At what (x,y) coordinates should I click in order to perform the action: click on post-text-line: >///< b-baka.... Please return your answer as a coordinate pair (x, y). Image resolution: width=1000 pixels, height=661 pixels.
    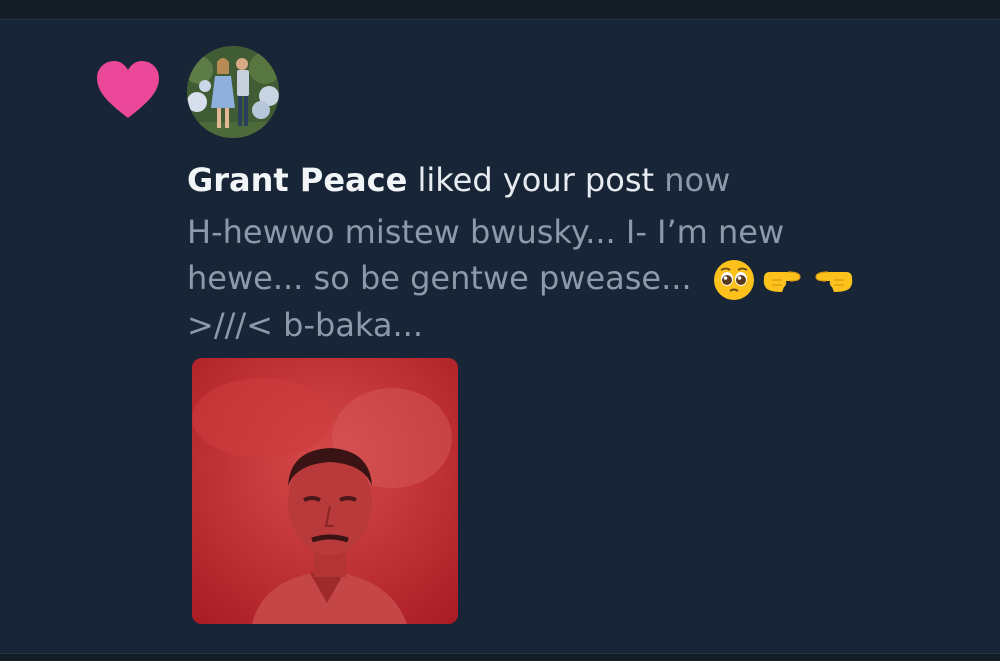
    Looking at the image, I should click on (305, 325).